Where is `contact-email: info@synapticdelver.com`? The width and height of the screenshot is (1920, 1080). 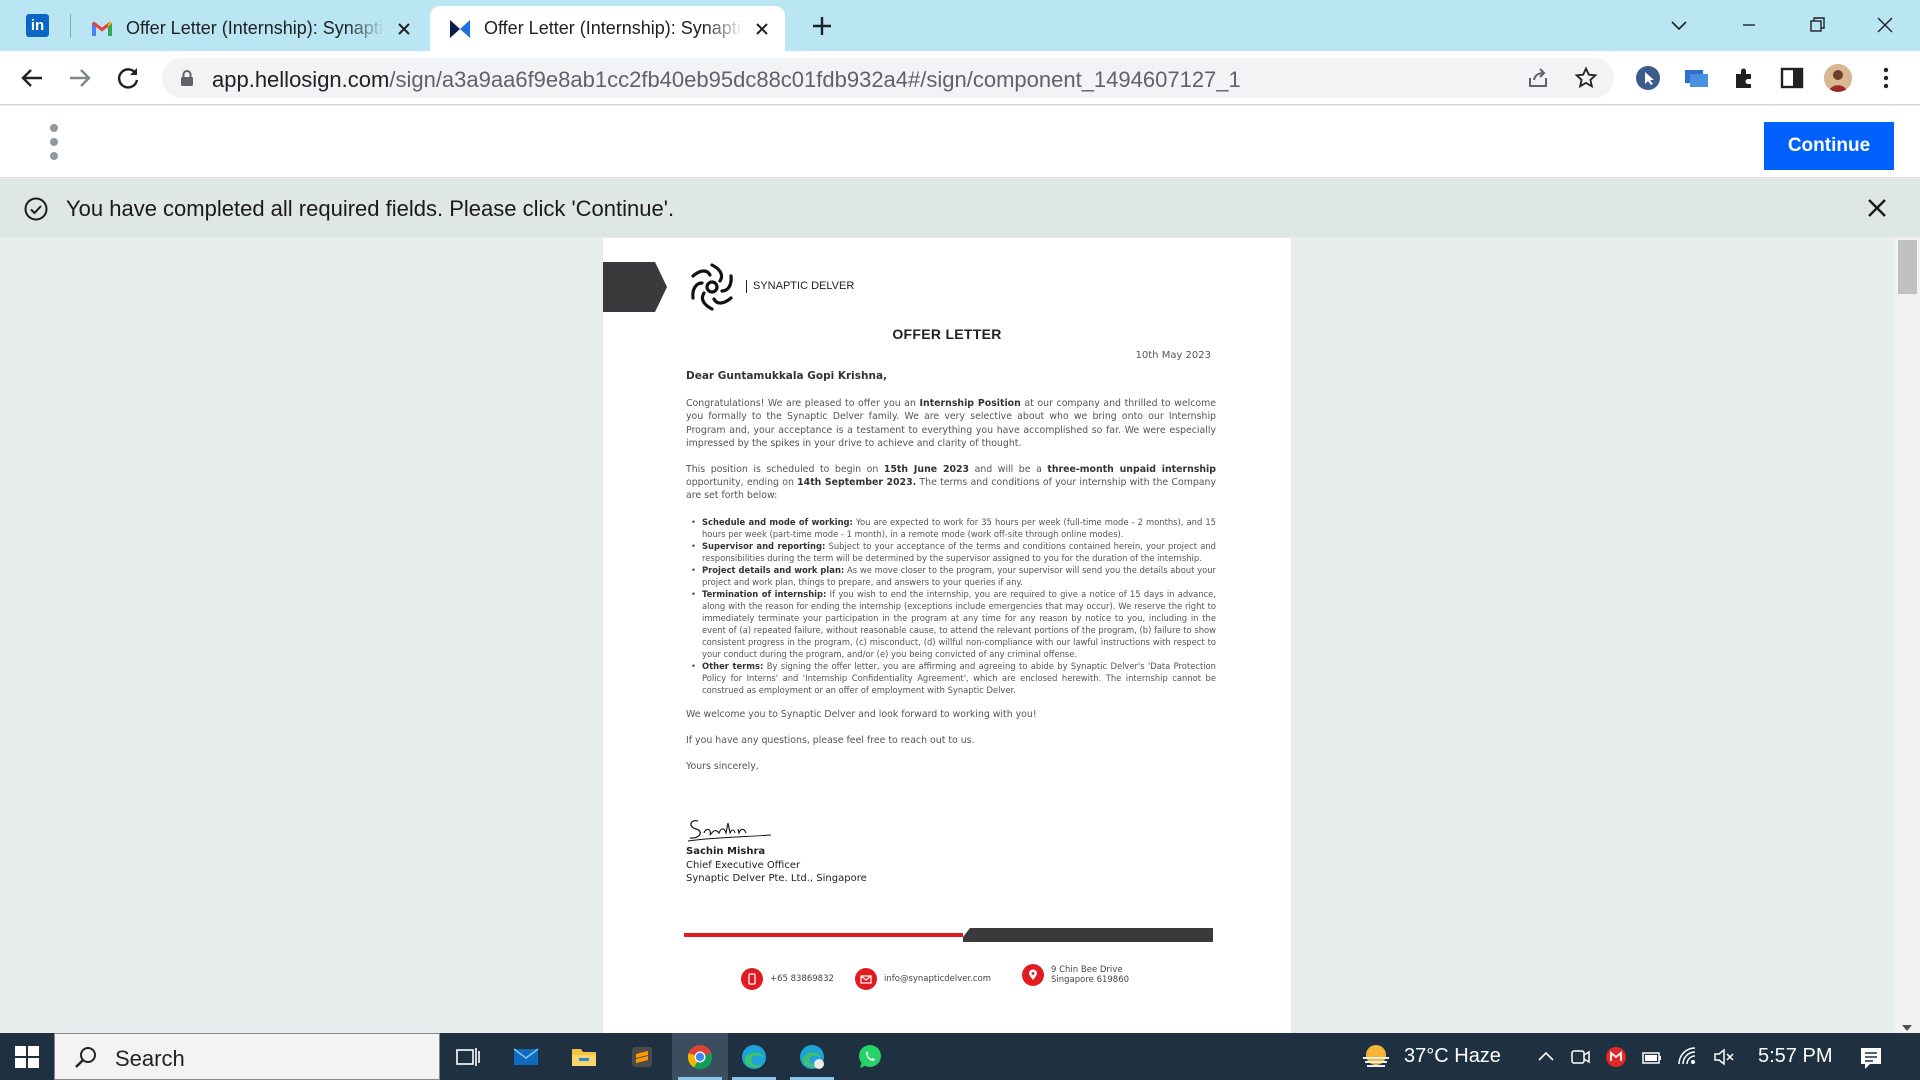
contact-email: info@synapticdelver.com is located at coordinates (923, 979).